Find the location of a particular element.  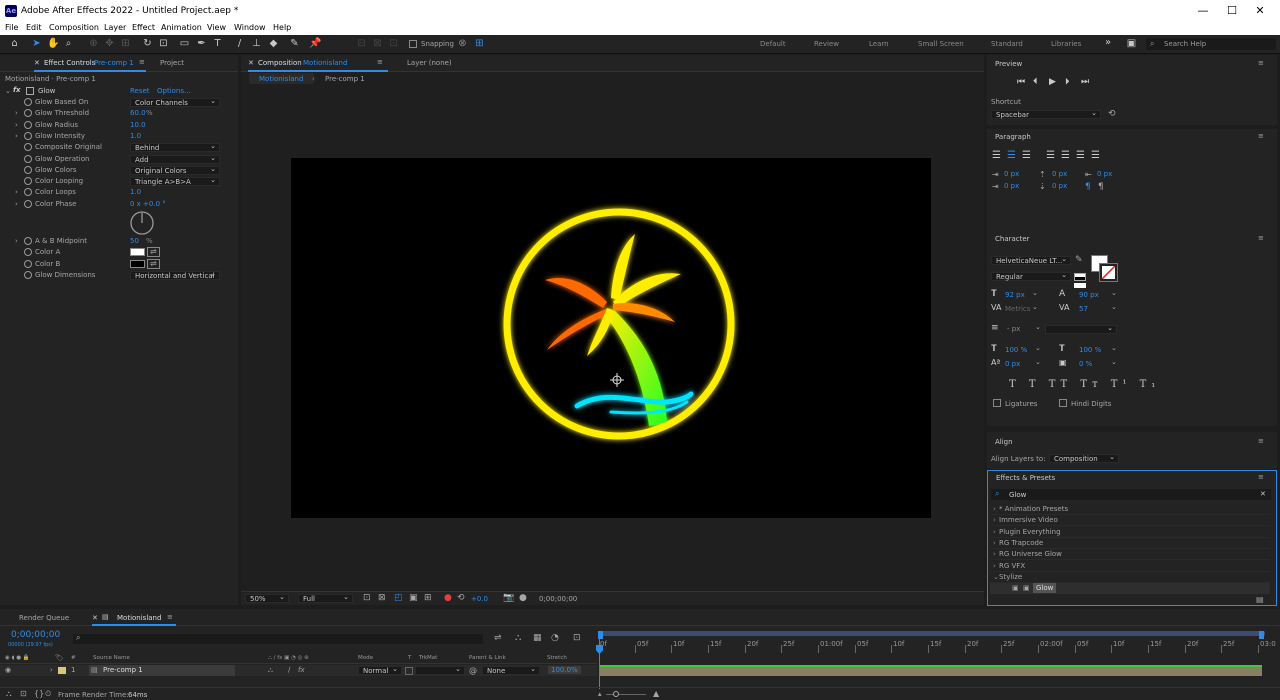

timeline-zoom-handle is located at coordinates (616, 694).